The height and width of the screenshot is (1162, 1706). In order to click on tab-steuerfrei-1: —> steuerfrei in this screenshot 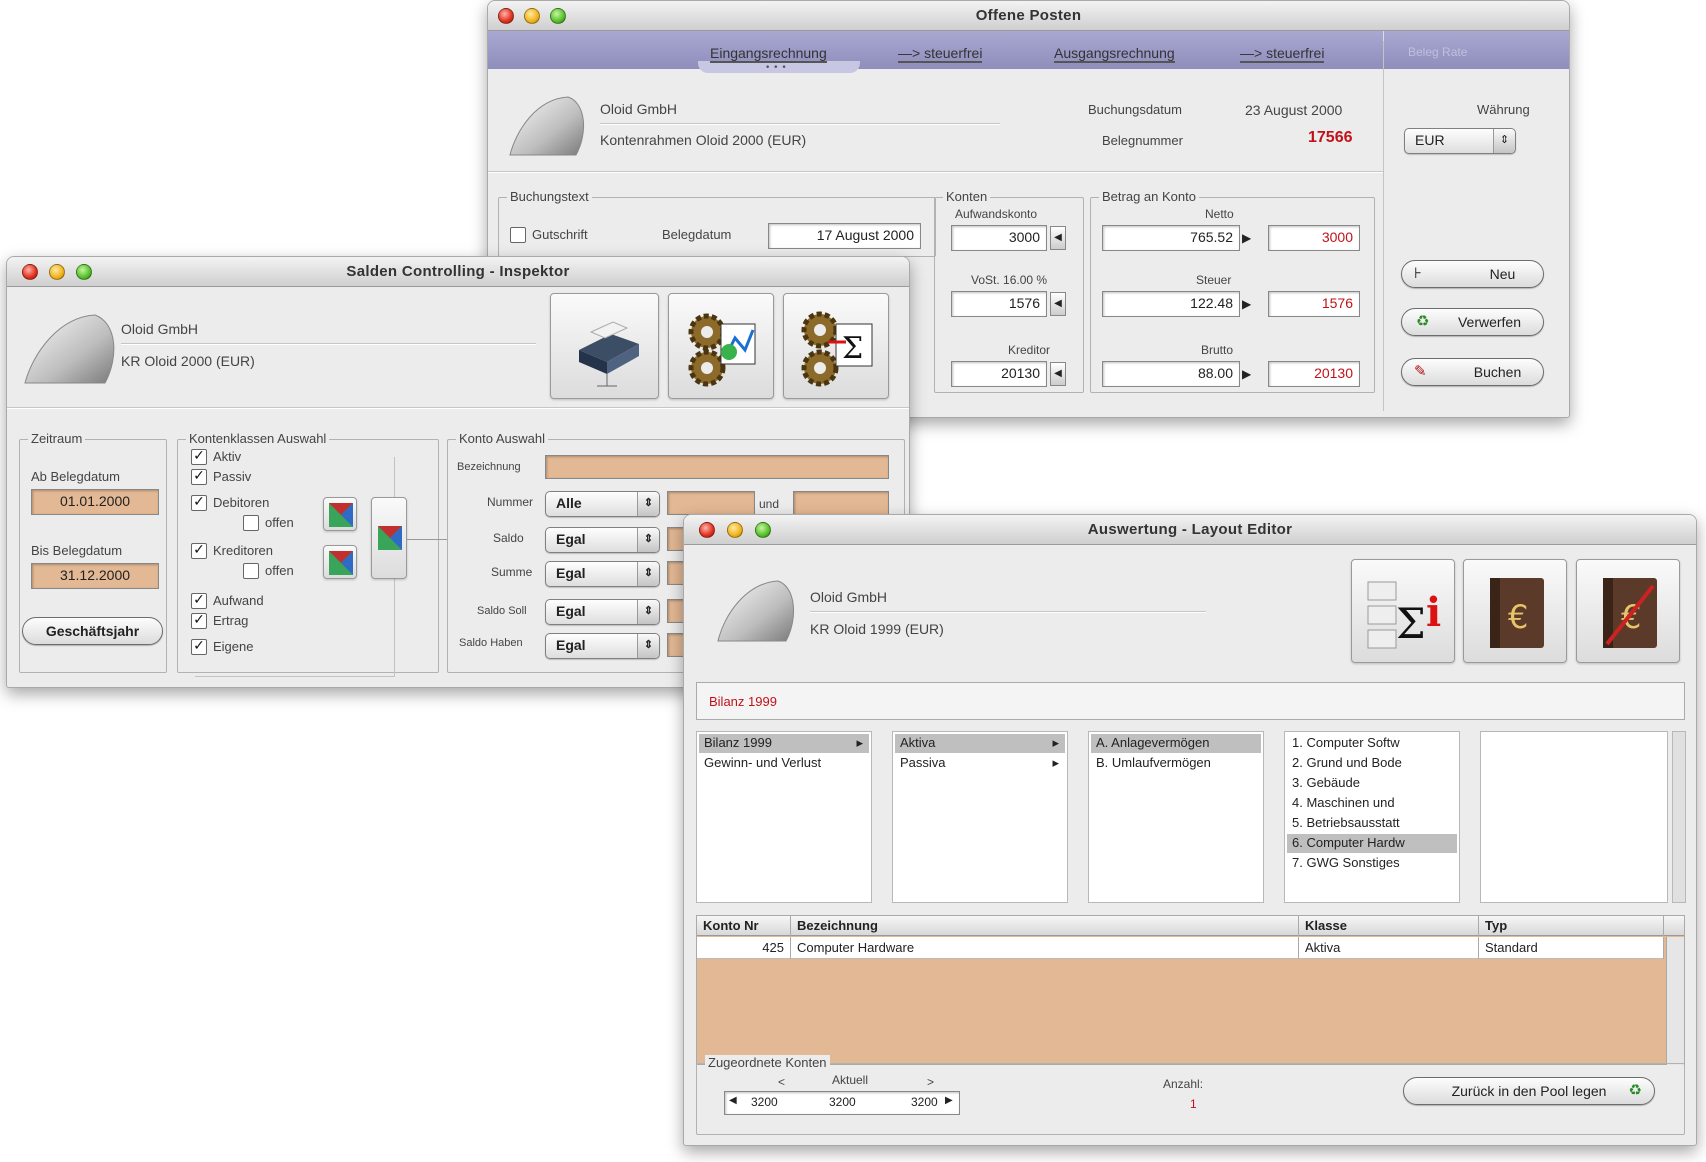, I will do `click(940, 54)`.